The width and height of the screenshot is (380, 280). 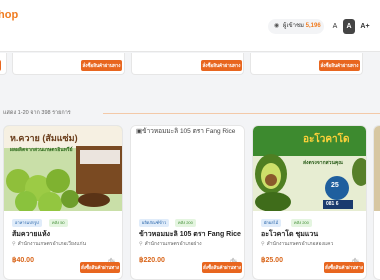 I want to click on image-title-text: ห.ควาย (สัมแซ่ม), so click(x=44, y=138).